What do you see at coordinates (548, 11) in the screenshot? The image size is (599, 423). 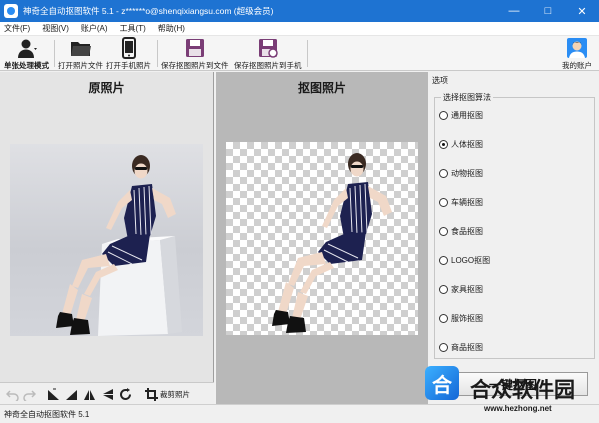 I see `maximize-button: □` at bounding box center [548, 11].